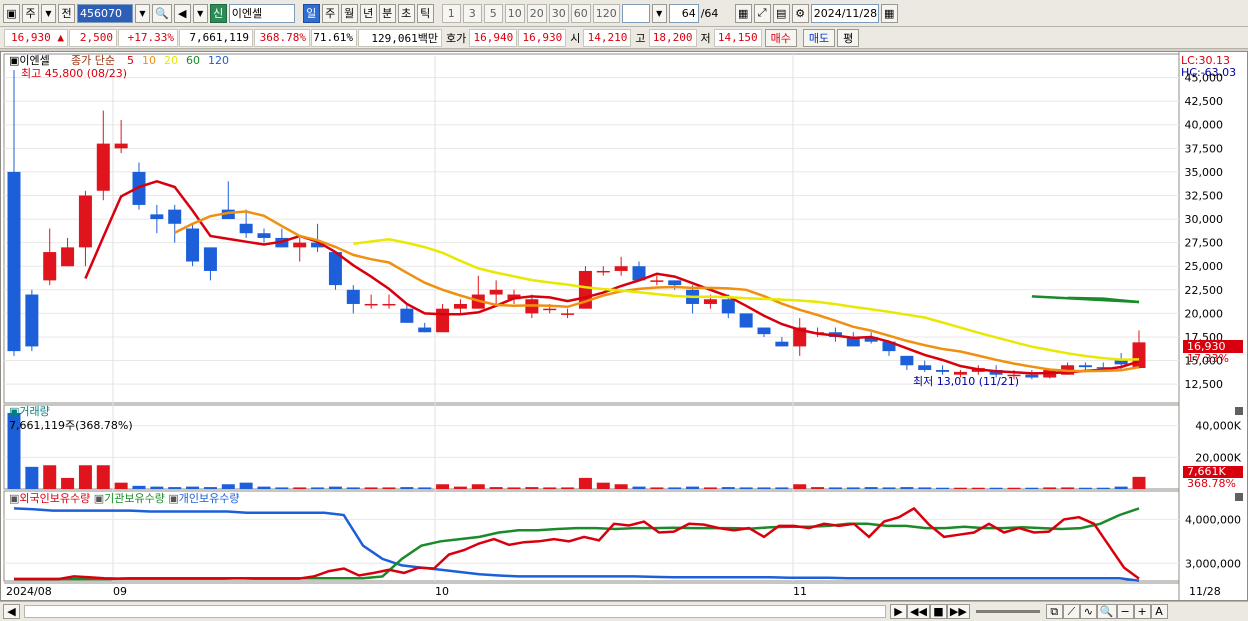  What do you see at coordinates (1213, 519) in the screenshot?
I see `y-tick-label: 4,000,000` at bounding box center [1213, 519].